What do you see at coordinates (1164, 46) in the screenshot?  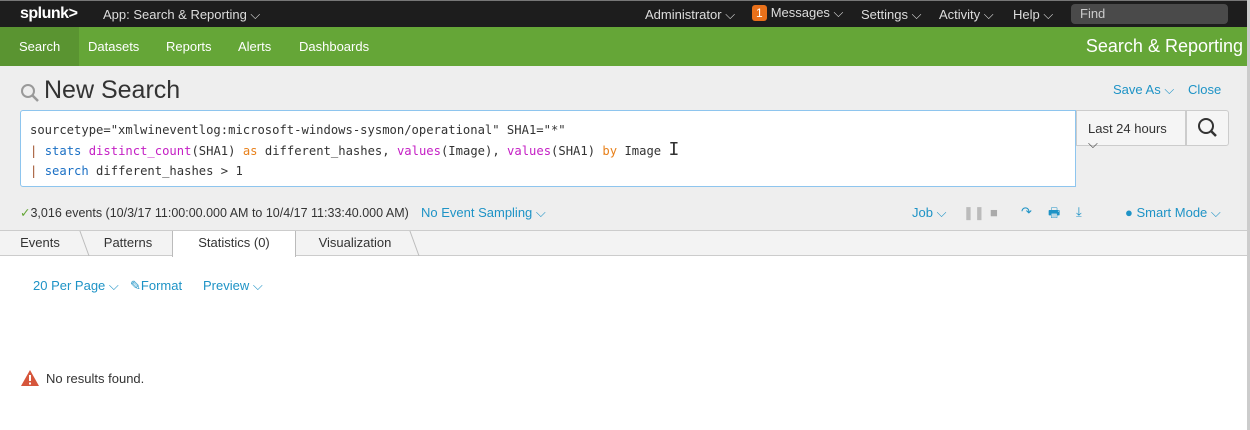 I see `app-title: Search & Reporting` at bounding box center [1164, 46].